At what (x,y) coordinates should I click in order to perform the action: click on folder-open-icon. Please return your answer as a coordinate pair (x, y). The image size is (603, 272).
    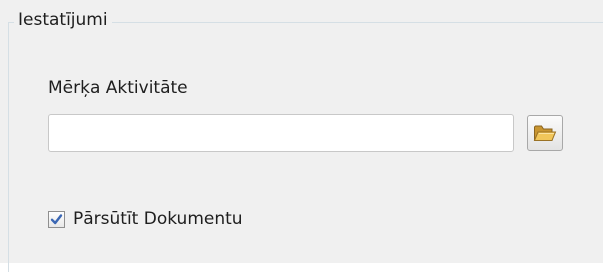
    Looking at the image, I should click on (545, 133).